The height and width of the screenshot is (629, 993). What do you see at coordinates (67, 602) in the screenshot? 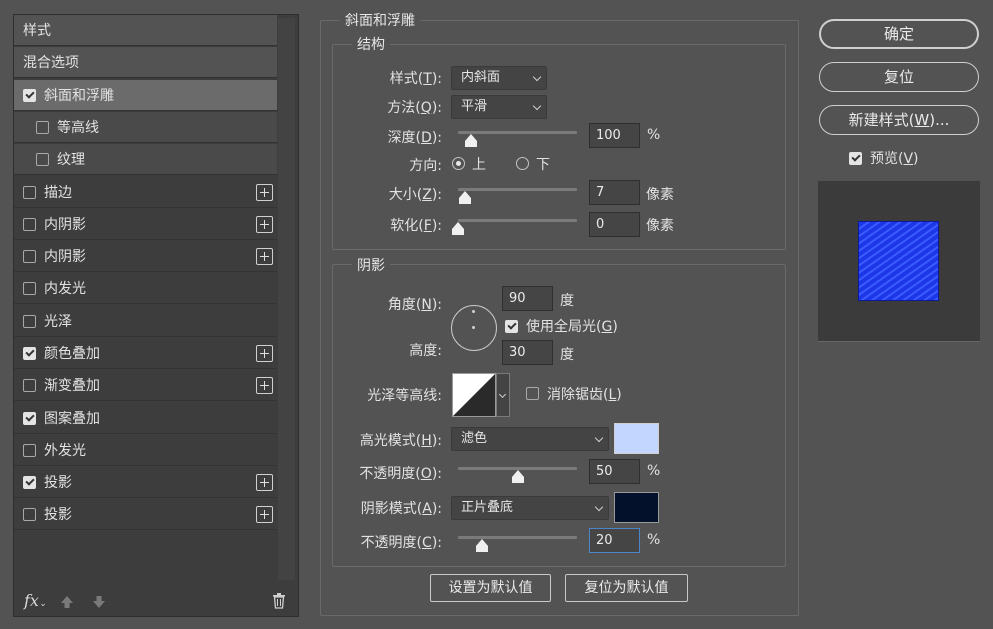
I see `move-up-icon` at bounding box center [67, 602].